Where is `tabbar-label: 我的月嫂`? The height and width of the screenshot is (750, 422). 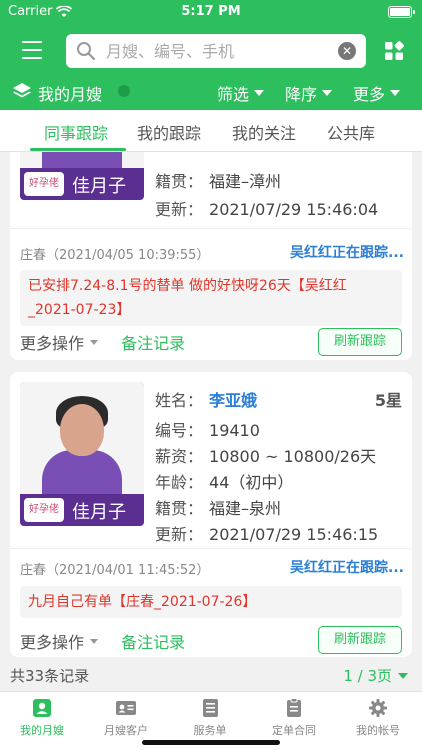 tabbar-label: 我的月嫂 is located at coordinates (42, 730).